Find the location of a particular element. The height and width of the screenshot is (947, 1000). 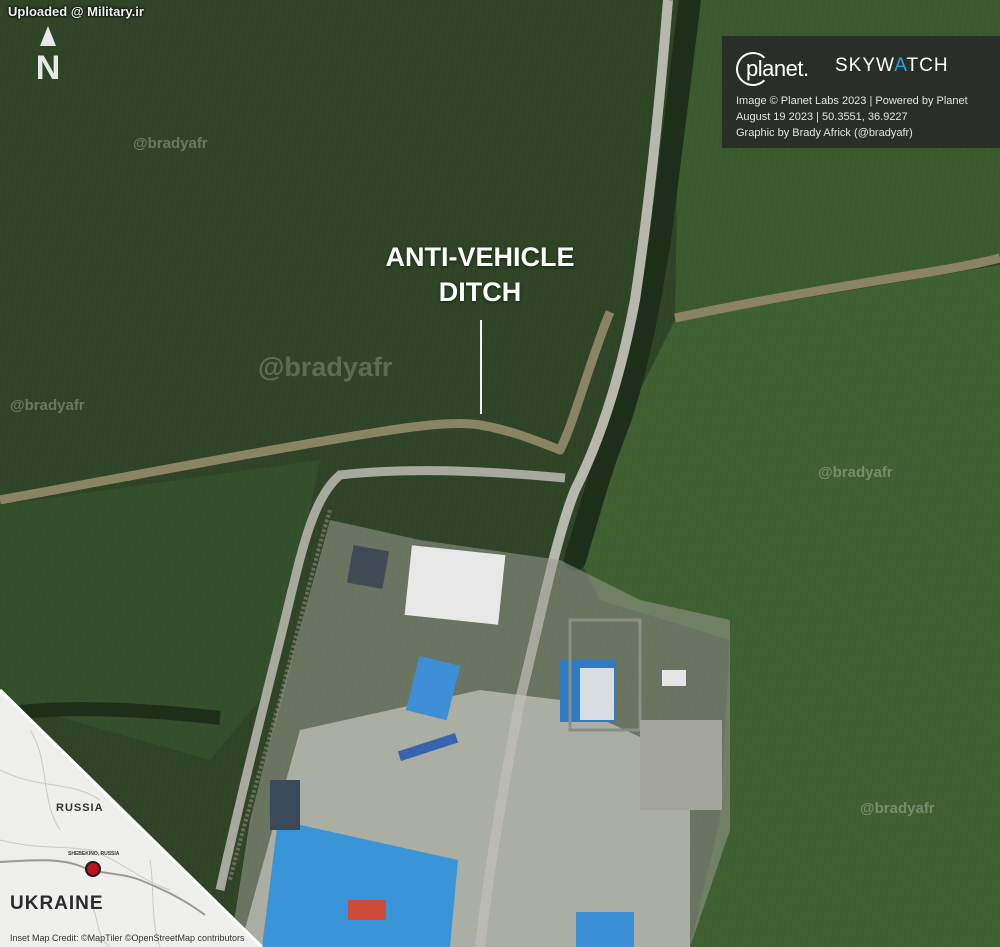

inset-label-ukraine: UKRAINE is located at coordinates (57, 903).